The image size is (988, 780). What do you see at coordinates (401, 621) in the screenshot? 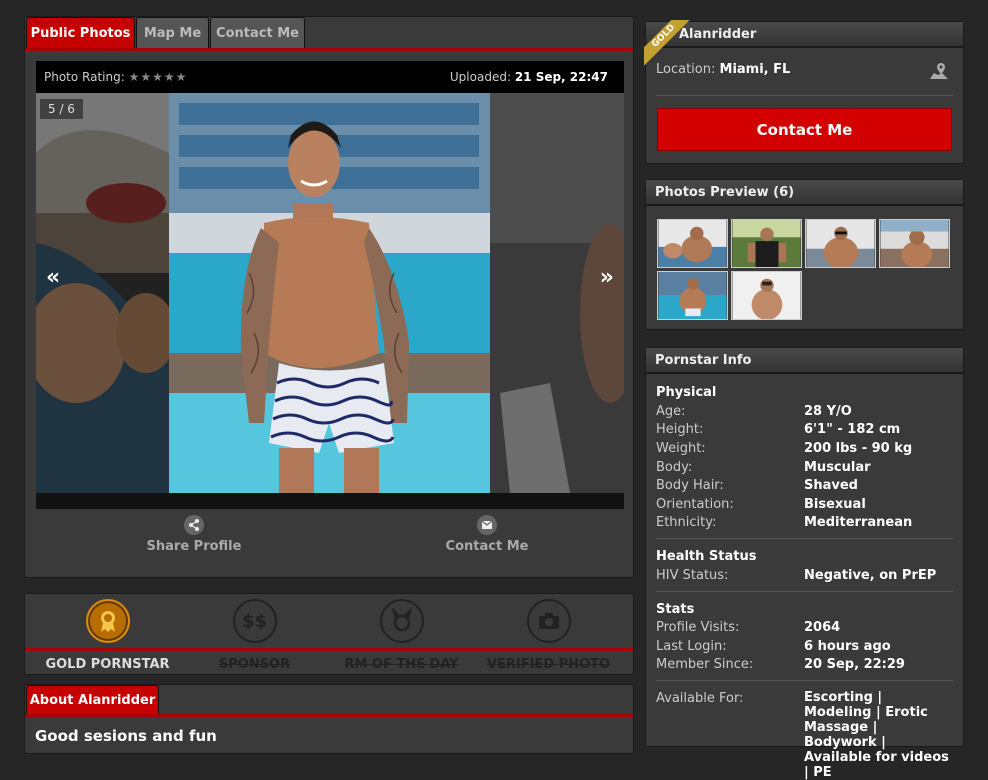
I see `devil-horns-icon` at bounding box center [401, 621].